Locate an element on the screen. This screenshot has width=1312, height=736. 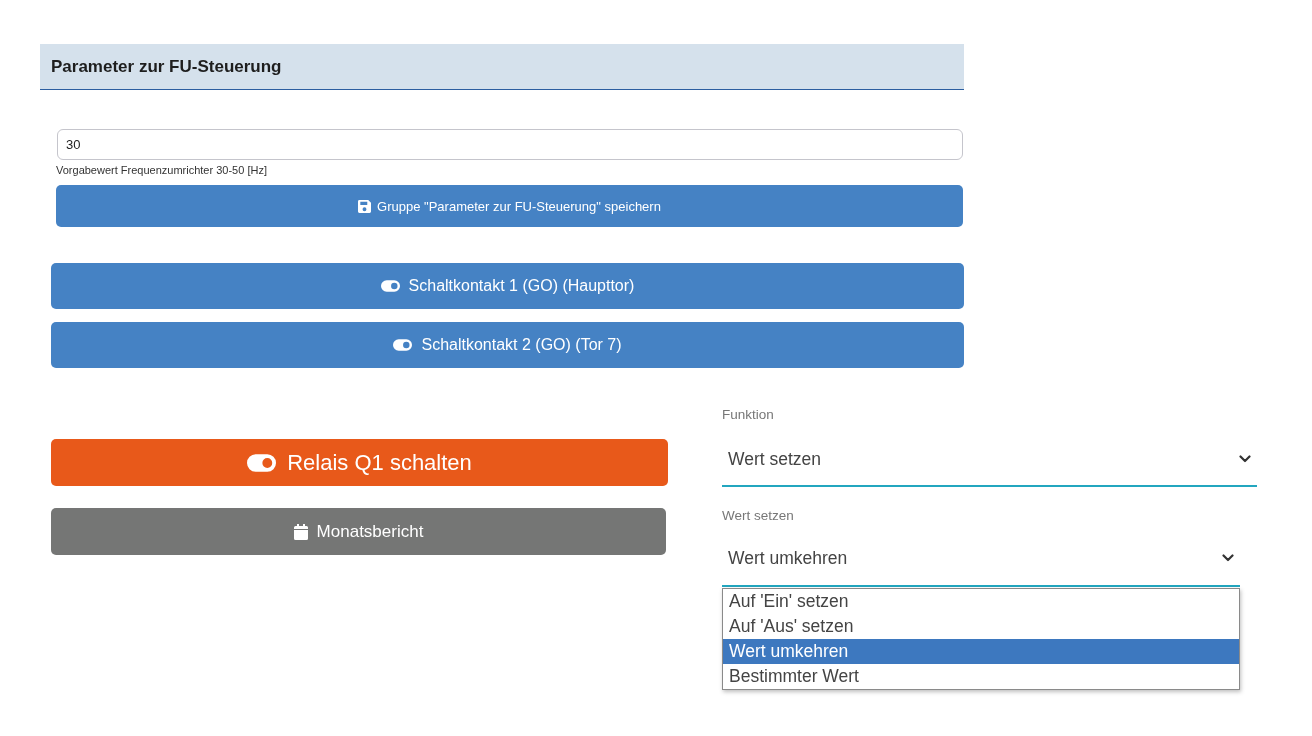
dropdown-option: Auf 'Aus' setzen is located at coordinates (981, 626).